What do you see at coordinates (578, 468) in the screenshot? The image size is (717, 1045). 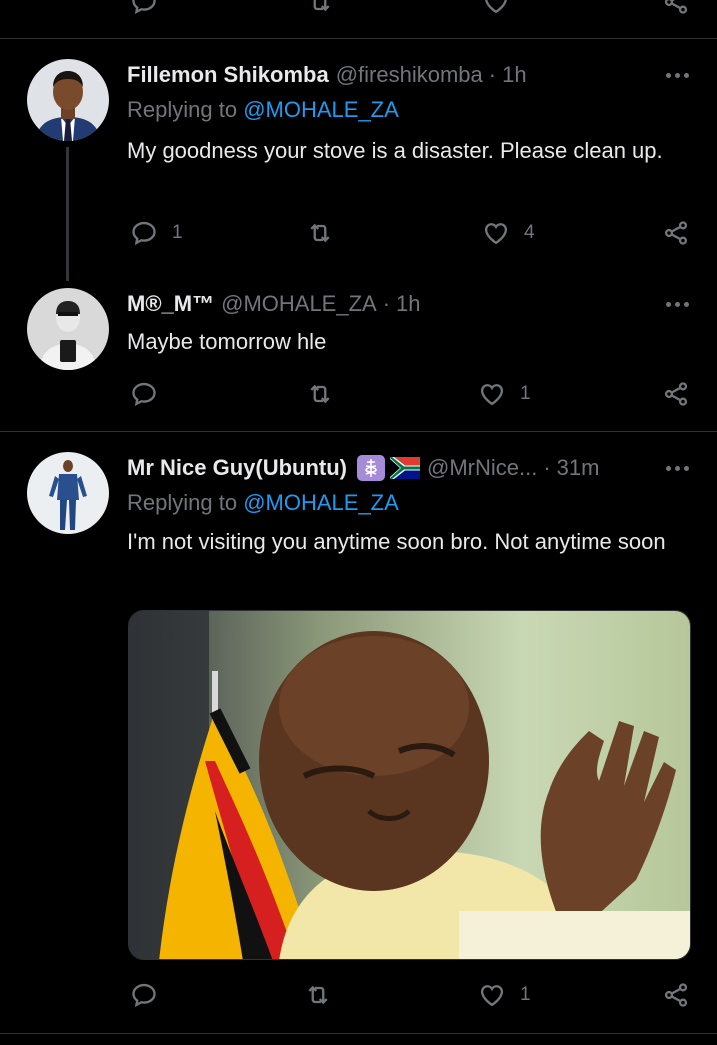 I see `timestamp: 31m` at bounding box center [578, 468].